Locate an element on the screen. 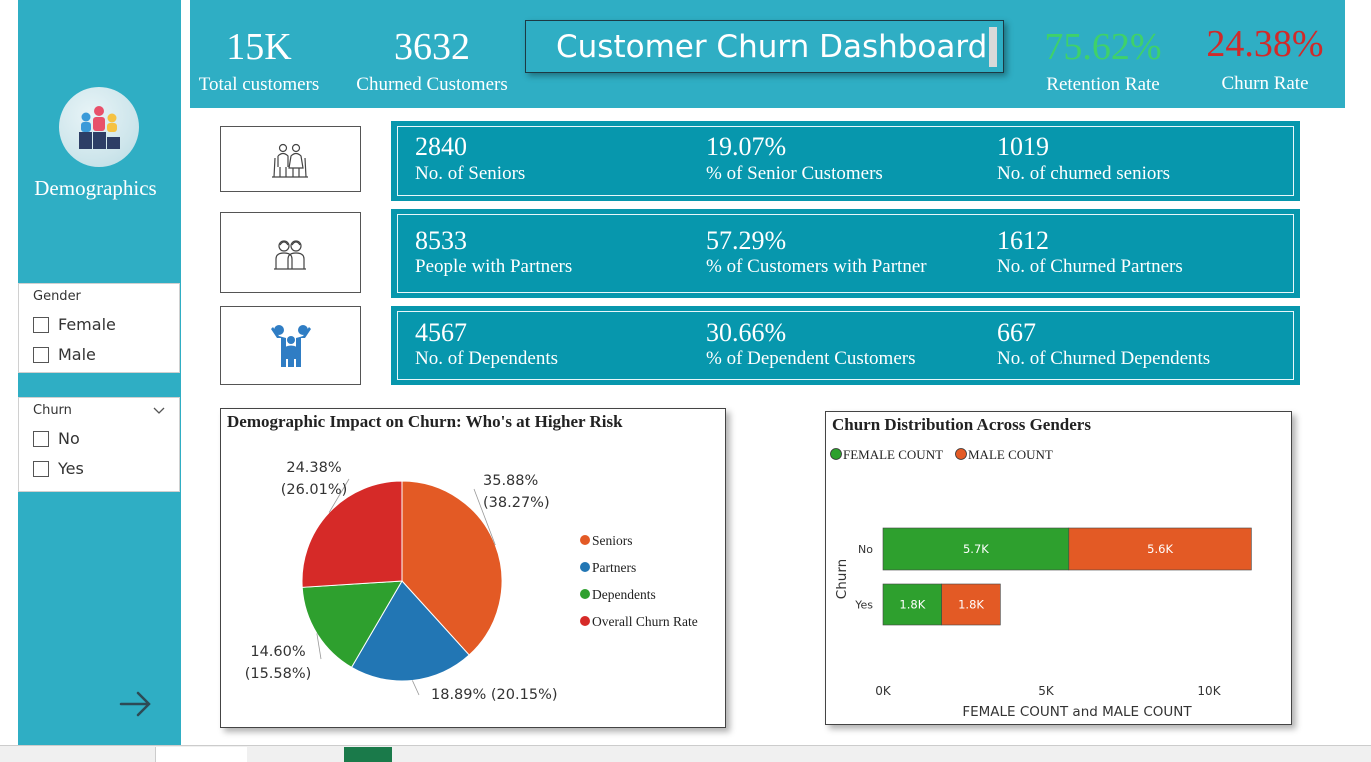 The image size is (1371, 762). bar-legend-item: MALE COUNT is located at coordinates (1010, 454).